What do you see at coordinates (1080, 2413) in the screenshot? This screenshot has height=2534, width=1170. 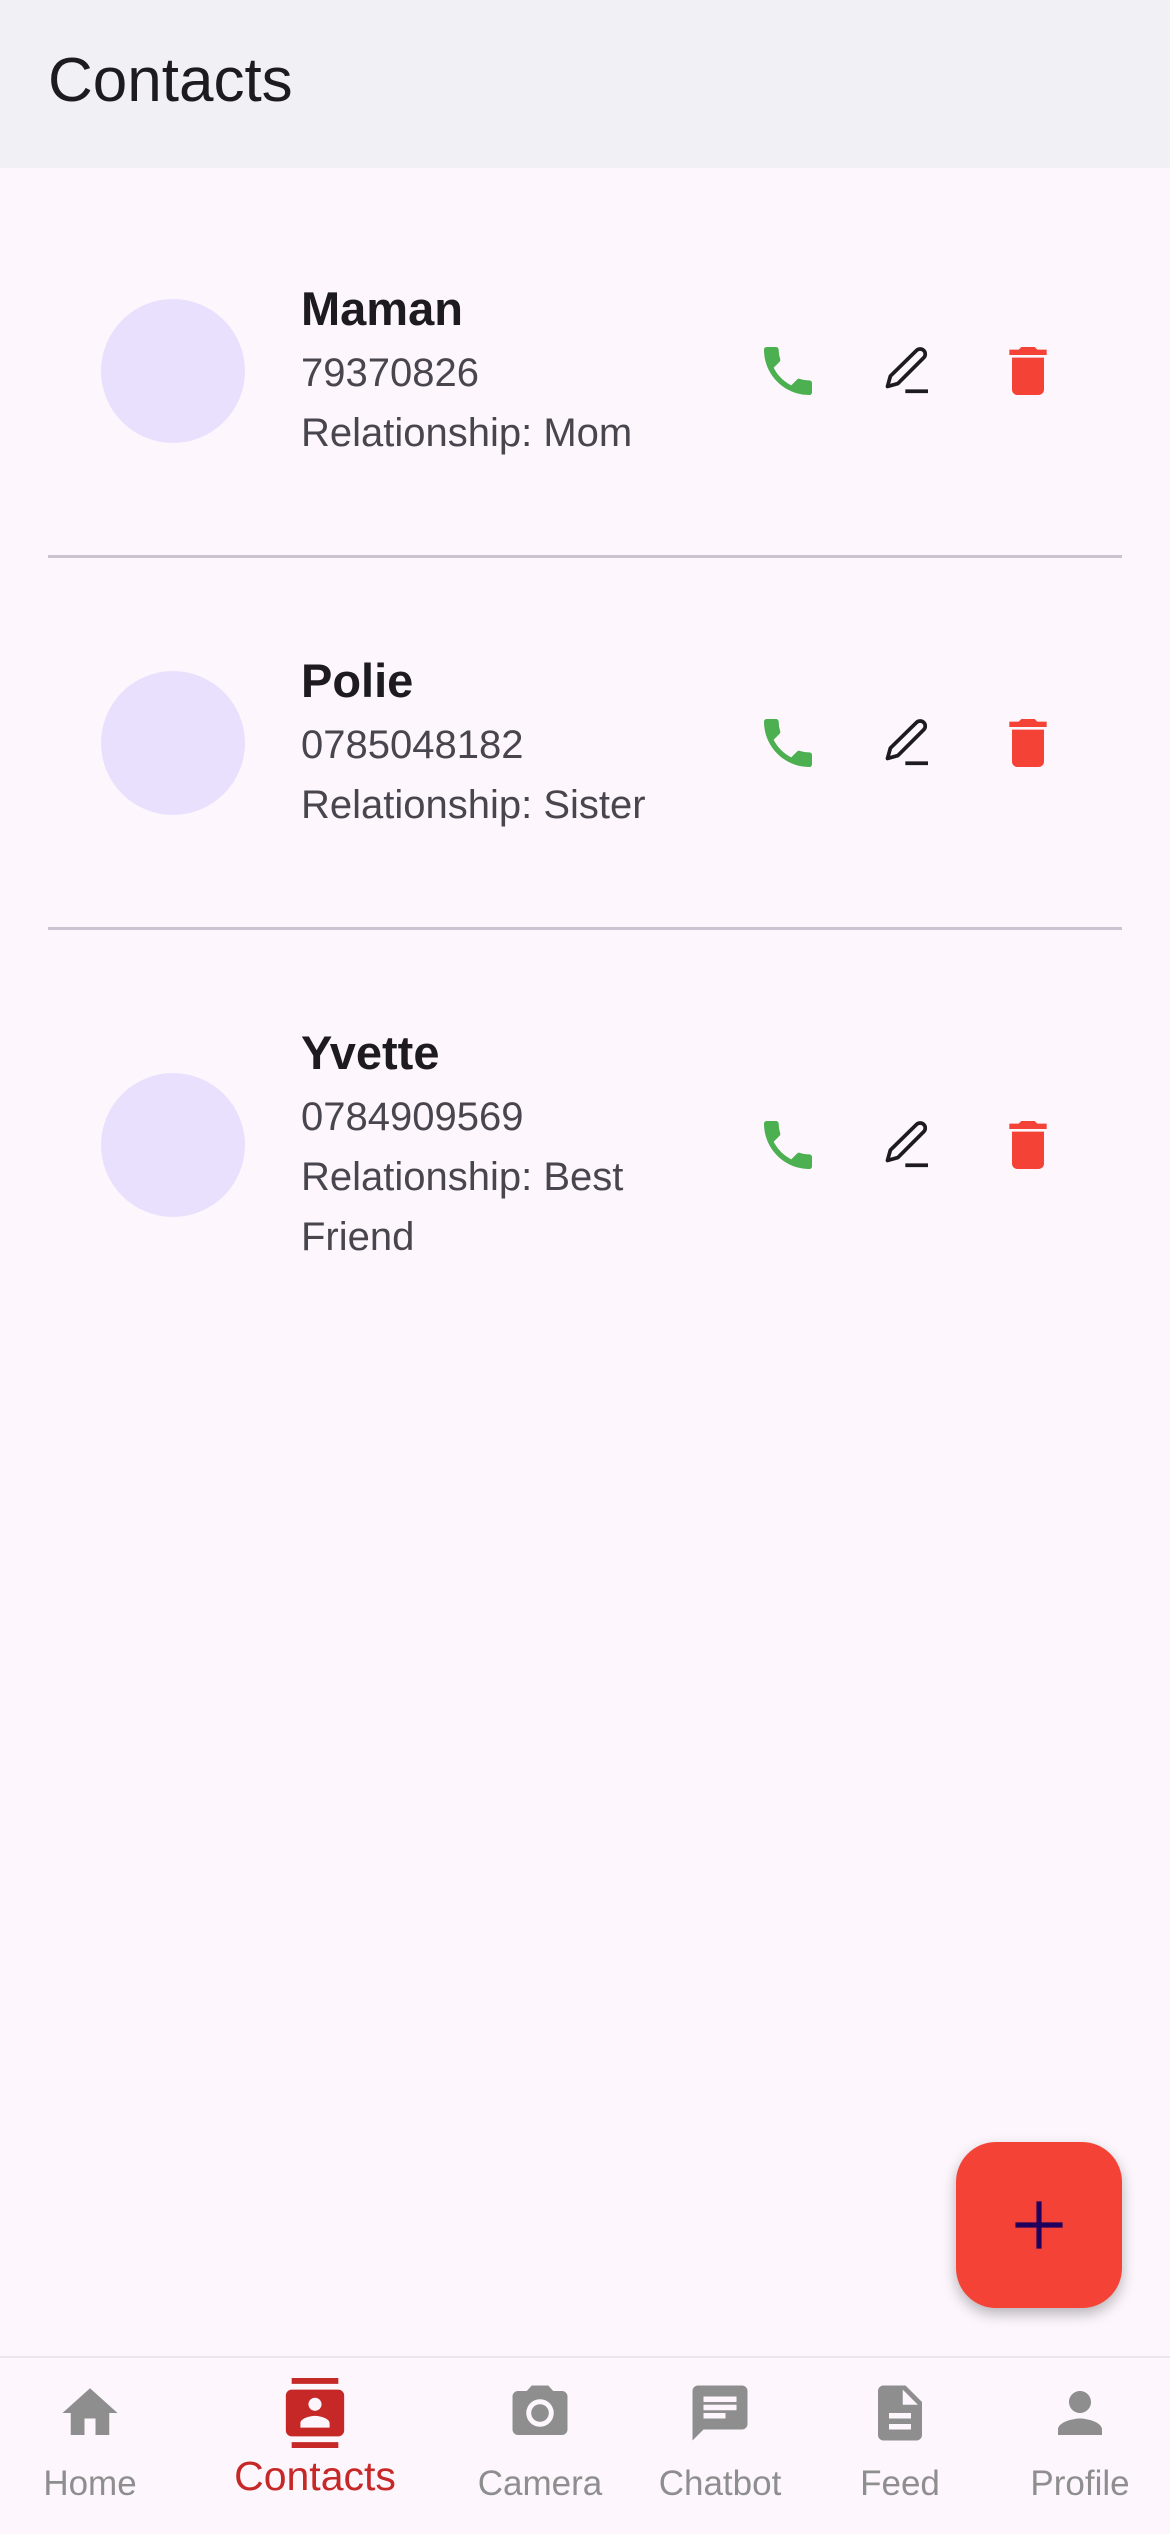 I see `person-icon` at bounding box center [1080, 2413].